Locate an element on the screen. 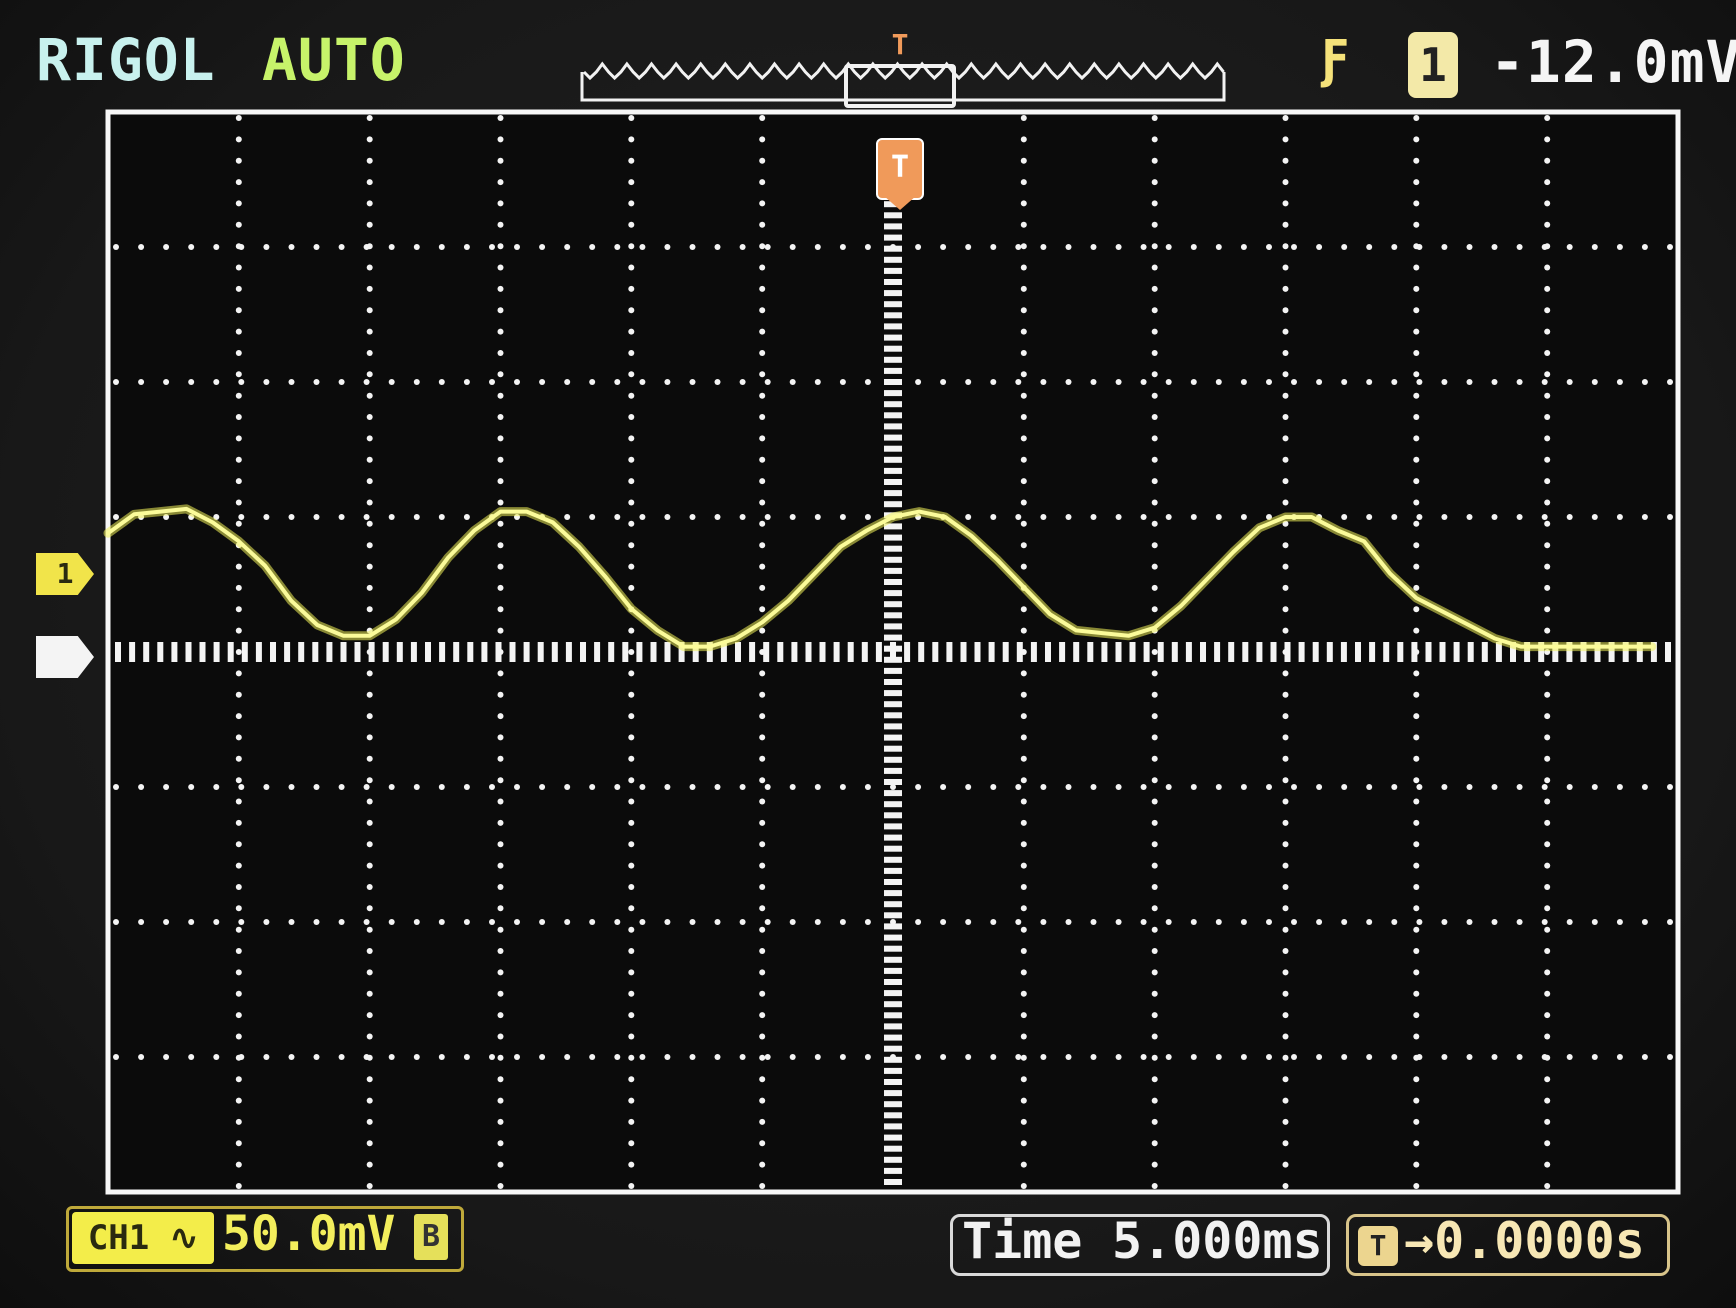 This screenshot has width=1736, height=1308. trigger-offset-value: →0.0000s is located at coordinates (1524, 1241).